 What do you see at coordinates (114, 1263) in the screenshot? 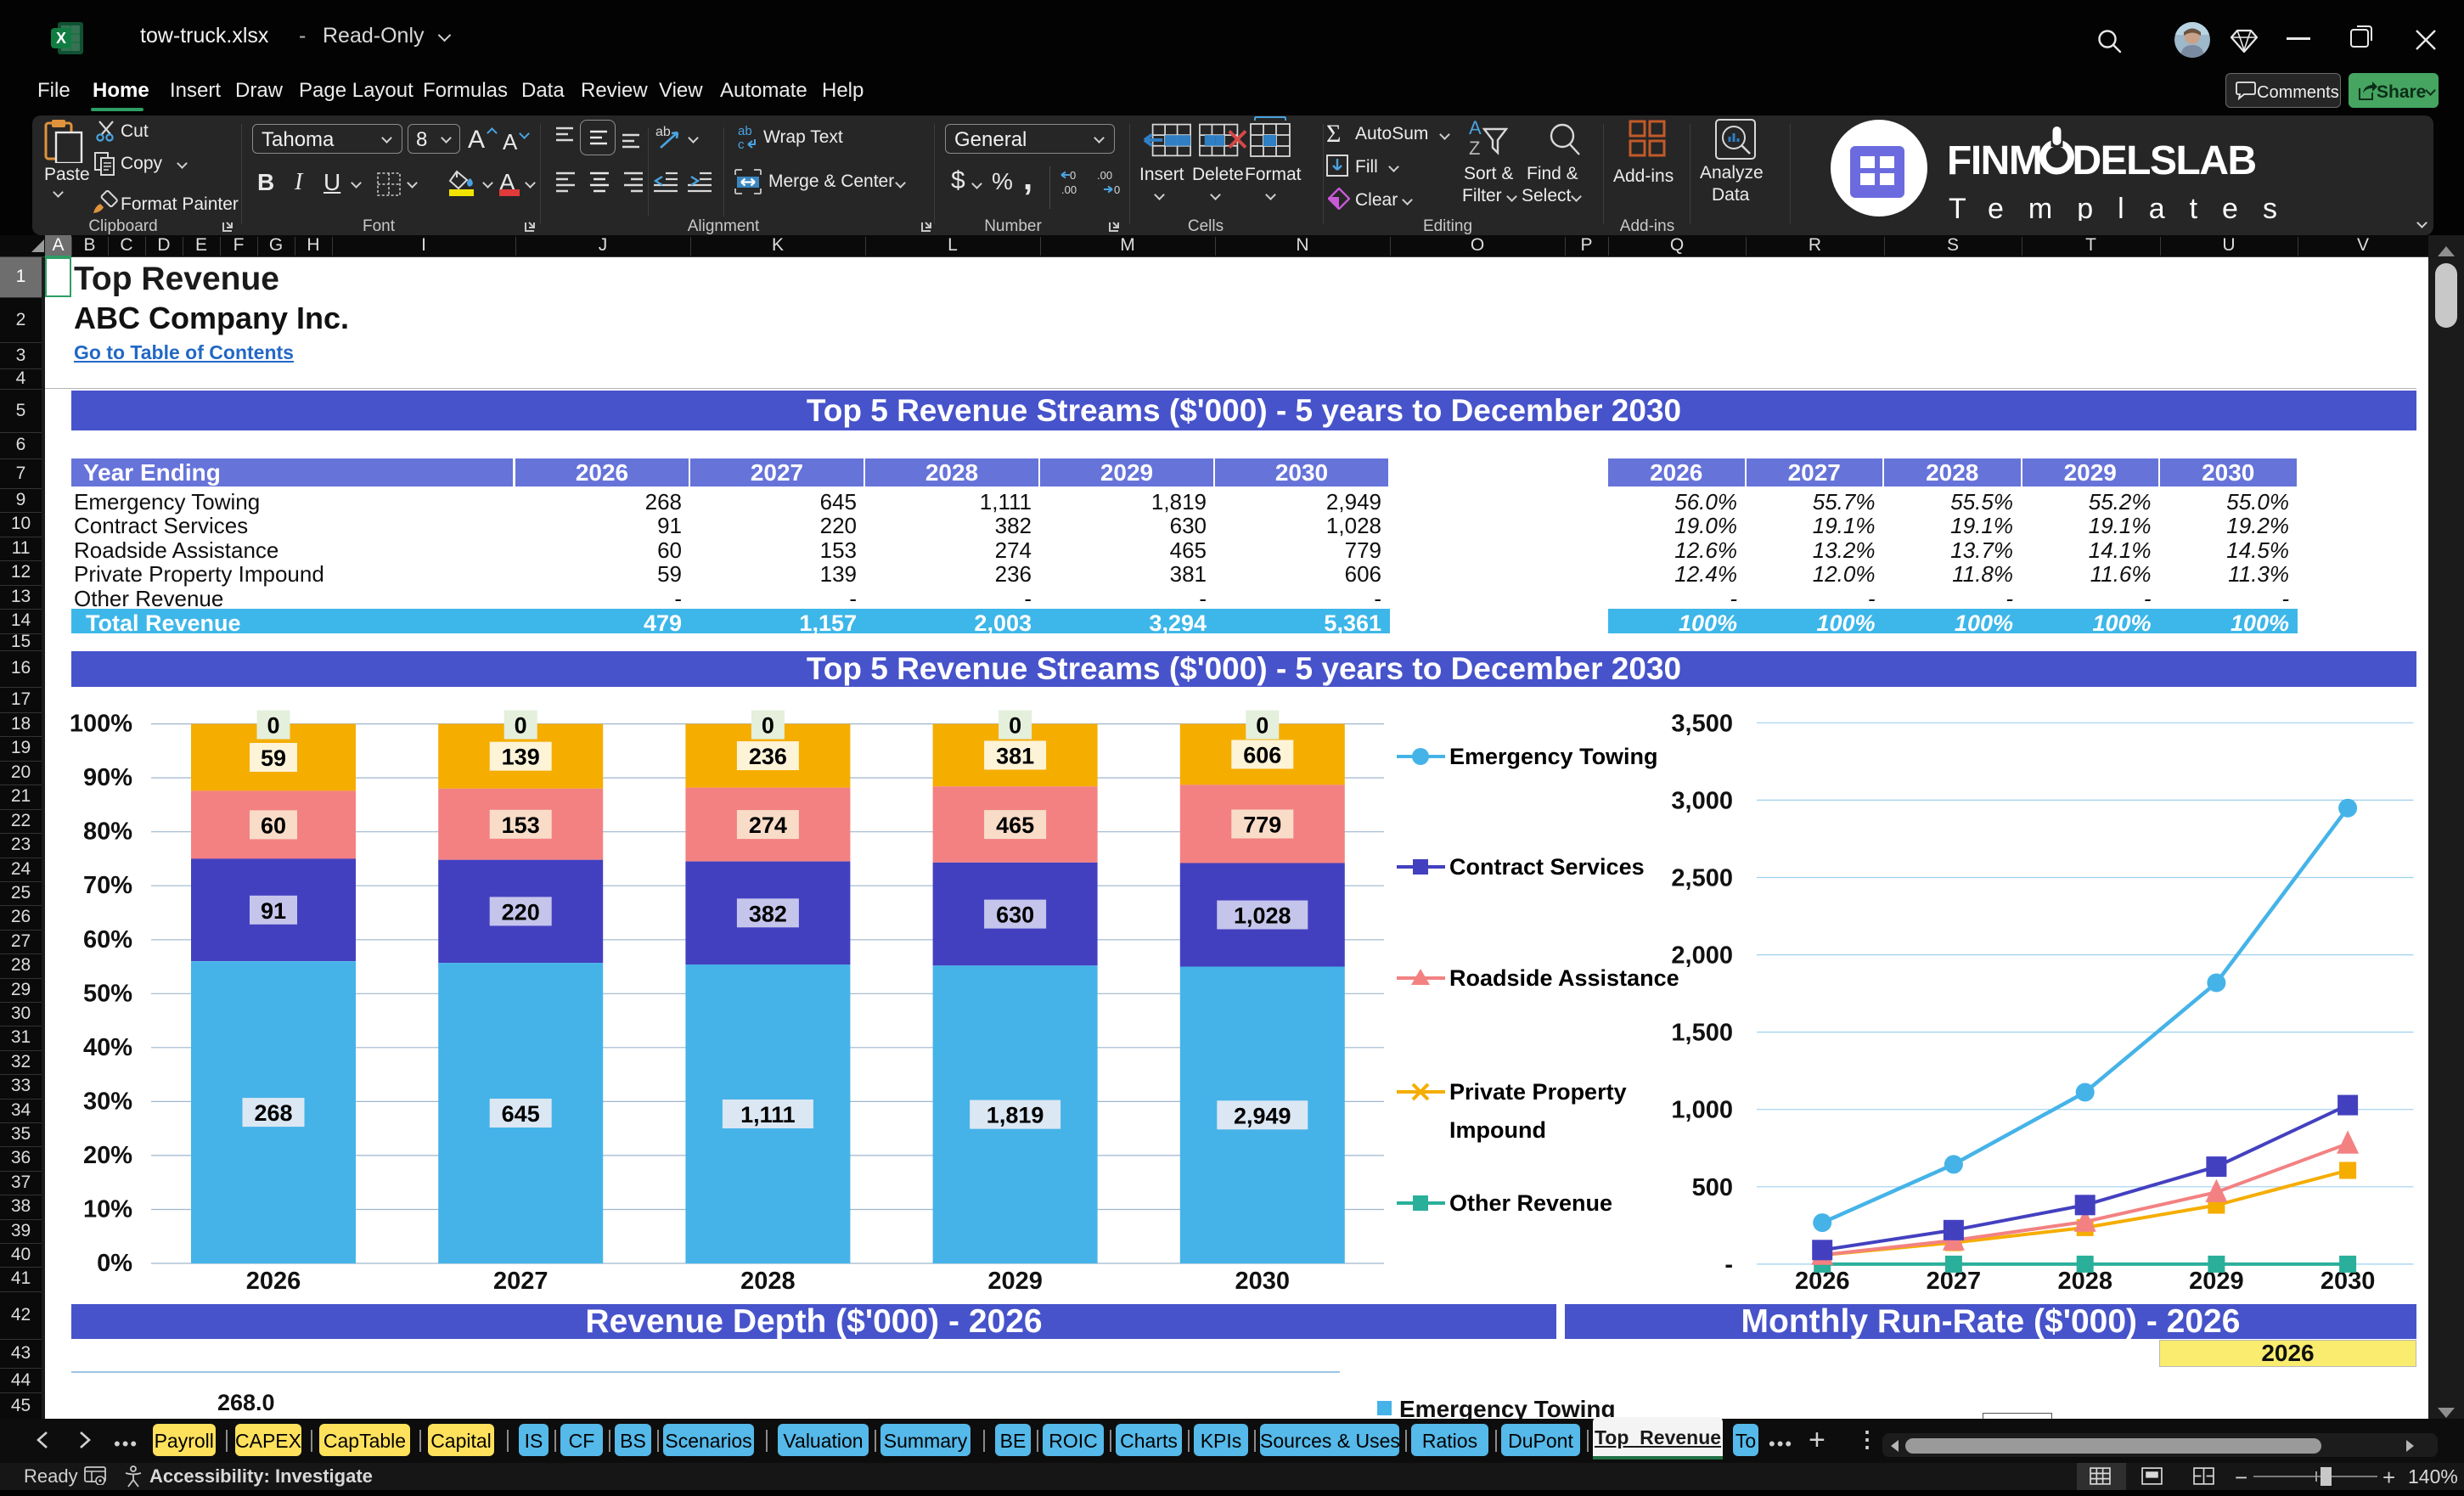
I see `svg-text: 0%` at bounding box center [114, 1263].